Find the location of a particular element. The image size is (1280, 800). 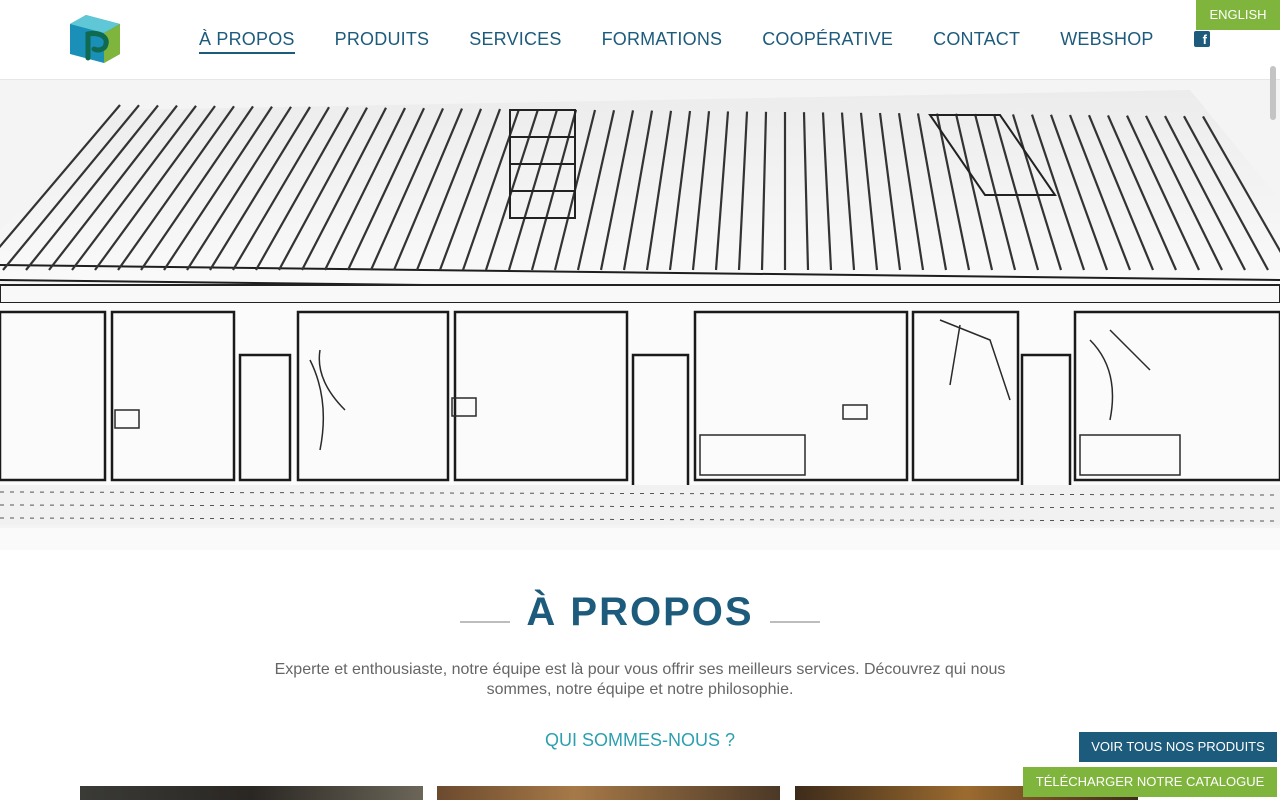

language-switch-button: ENGLISH is located at coordinates (1238, 15).